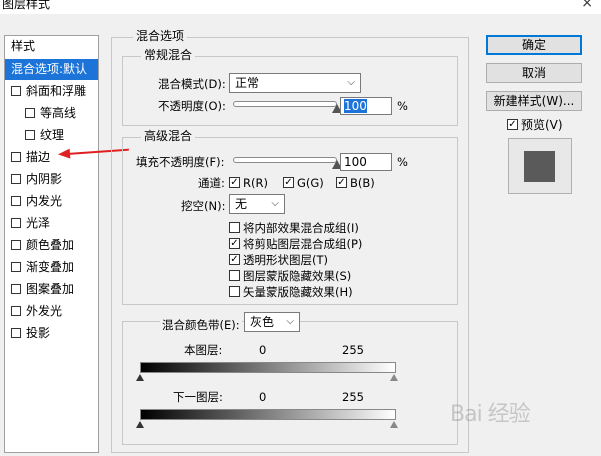 This screenshot has height=456, width=601. What do you see at coordinates (44, 179) in the screenshot?
I see `style-item-label: 内阴影` at bounding box center [44, 179].